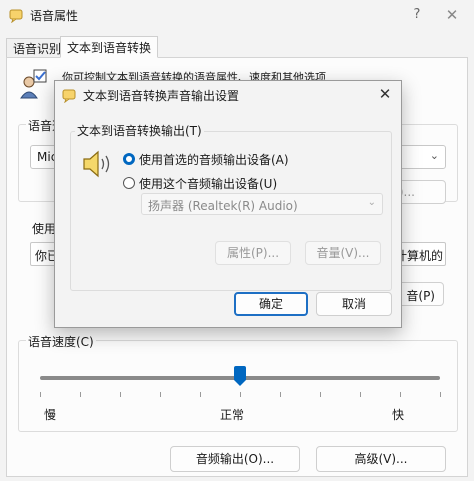 Image resolution: width=474 pixels, height=481 pixels. I want to click on usage-label: 使用, so click(44, 229).